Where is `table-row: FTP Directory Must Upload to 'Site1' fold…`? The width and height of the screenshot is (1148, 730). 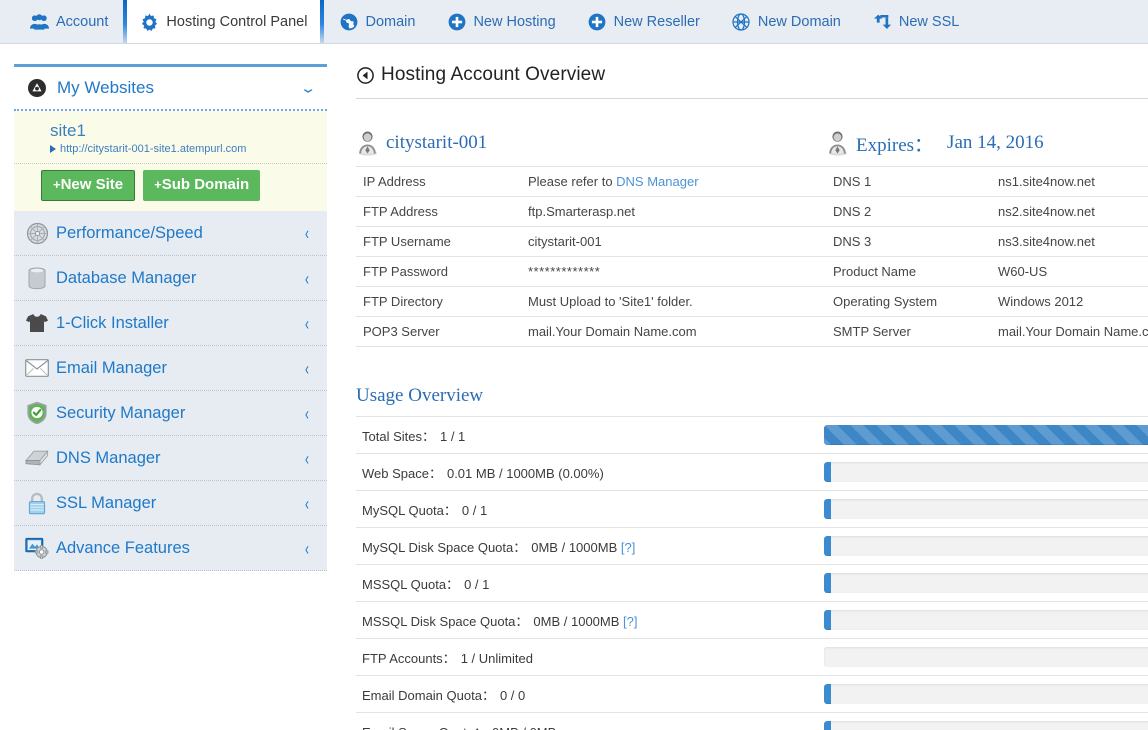
table-row: FTP Directory Must Upload to 'Site1' fold… is located at coordinates (591, 301).